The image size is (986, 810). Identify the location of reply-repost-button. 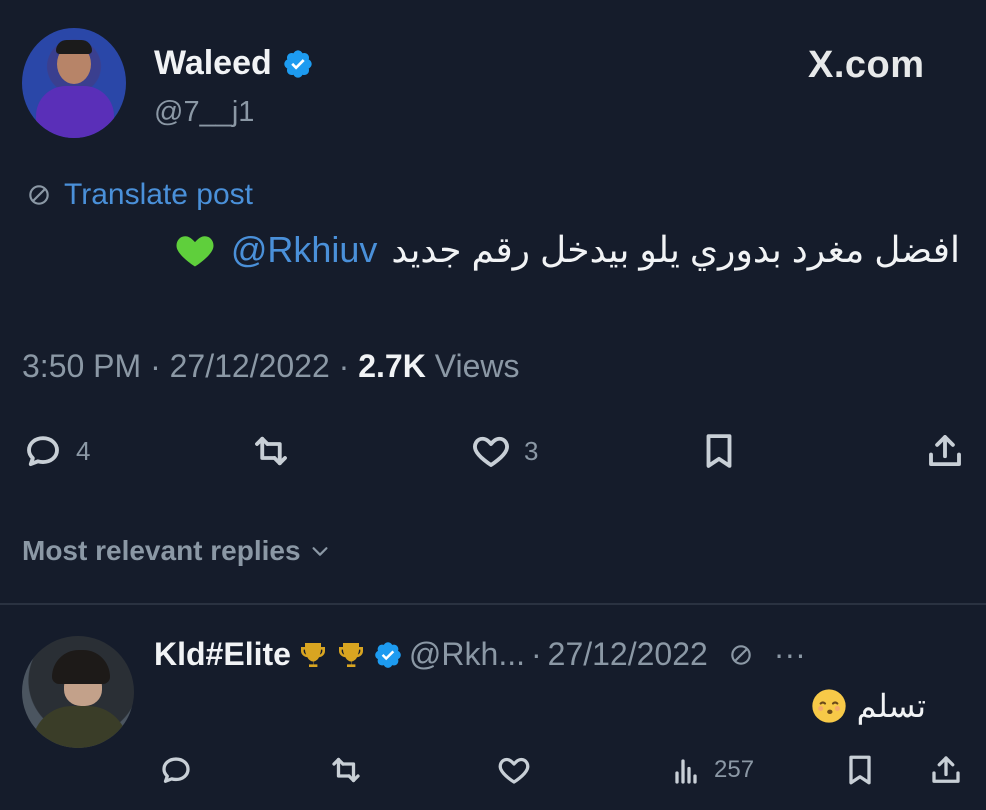
(346, 770).